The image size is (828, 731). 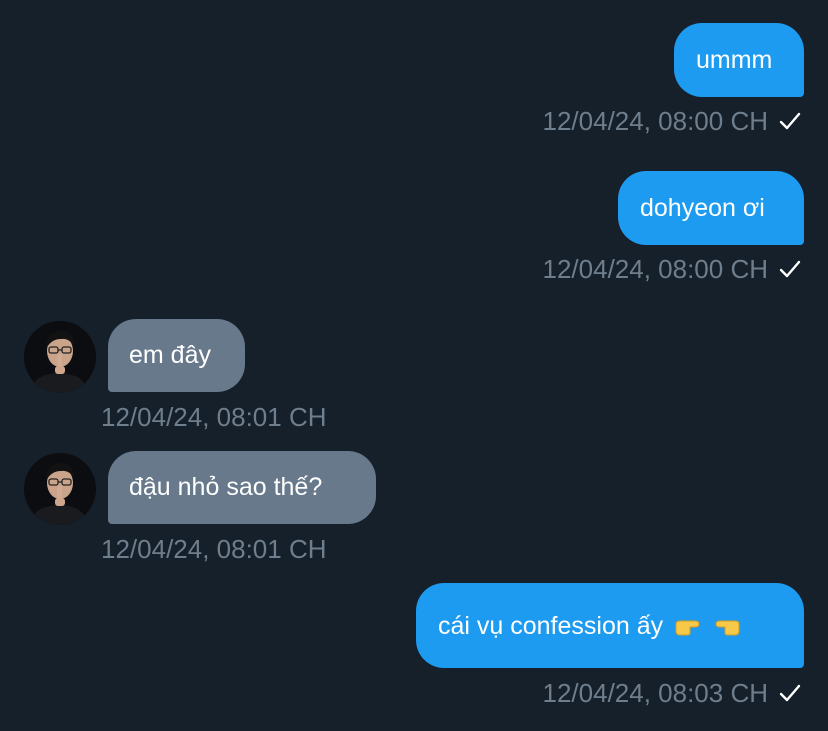 I want to click on message-bubble-received: em đây, so click(x=176, y=355).